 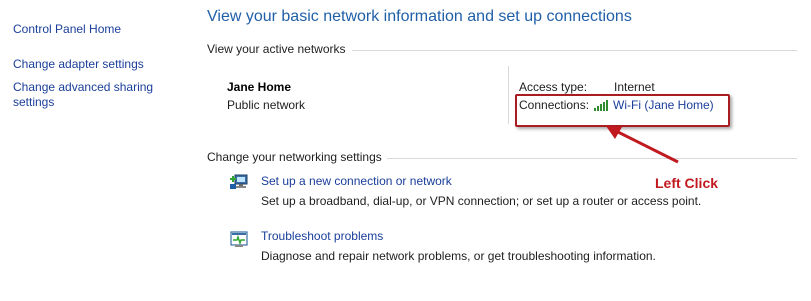 I want to click on vertical-divider, so click(x=508, y=95).